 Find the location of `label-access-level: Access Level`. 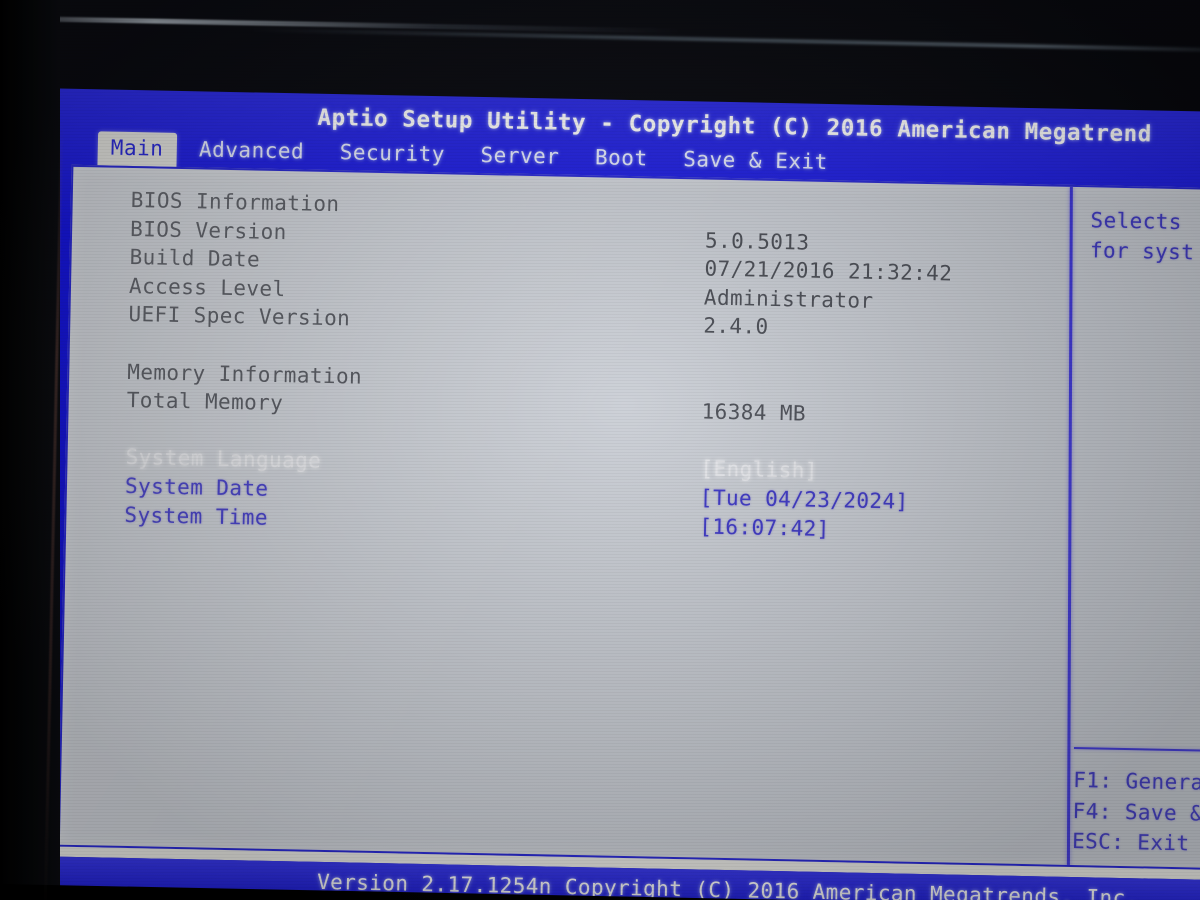

label-access-level: Access Level is located at coordinates (207, 287).